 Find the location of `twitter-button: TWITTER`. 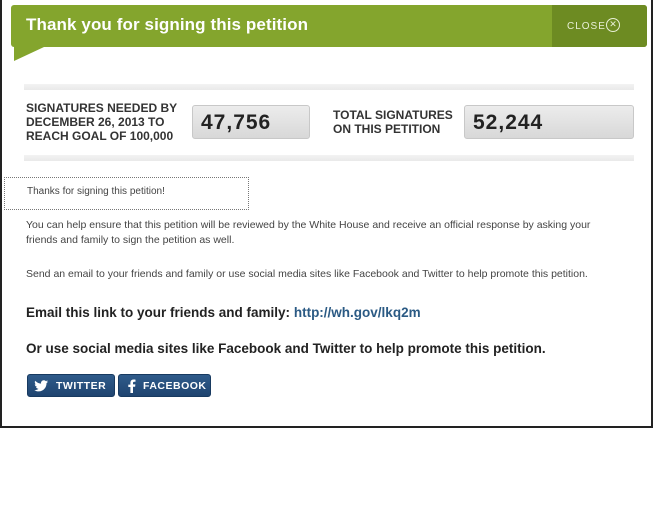

twitter-button: TWITTER is located at coordinates (71, 385).